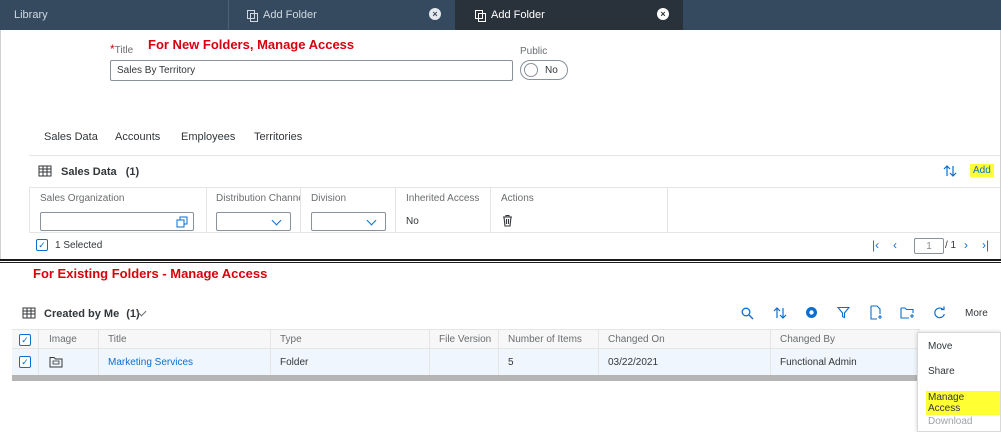  Describe the element at coordinates (114, 15) in the screenshot. I see `tab-library: Library` at that location.